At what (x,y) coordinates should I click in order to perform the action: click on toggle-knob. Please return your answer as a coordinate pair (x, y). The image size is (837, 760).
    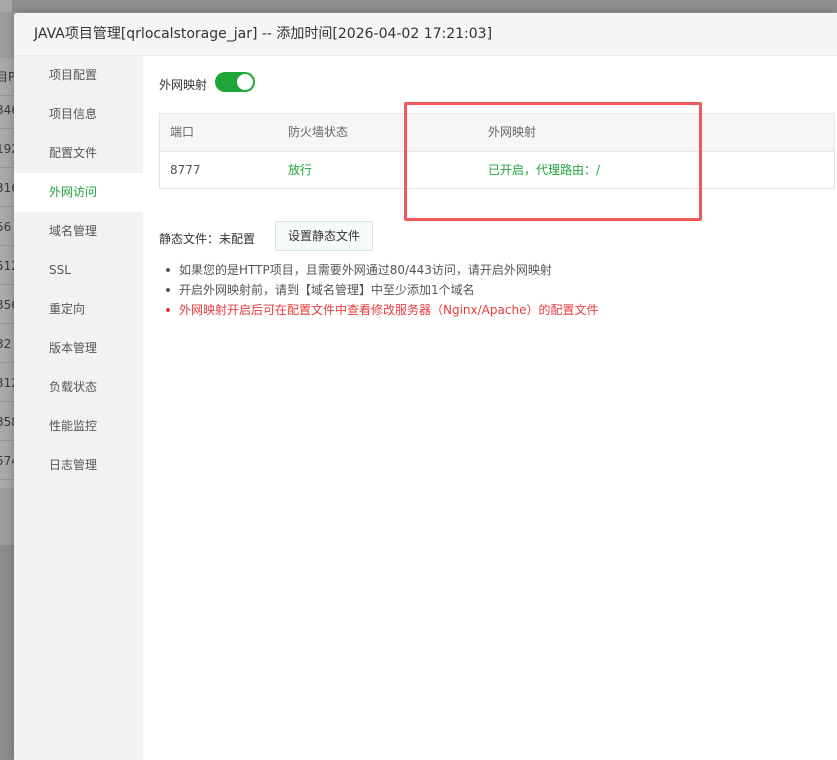
    Looking at the image, I should click on (245, 82).